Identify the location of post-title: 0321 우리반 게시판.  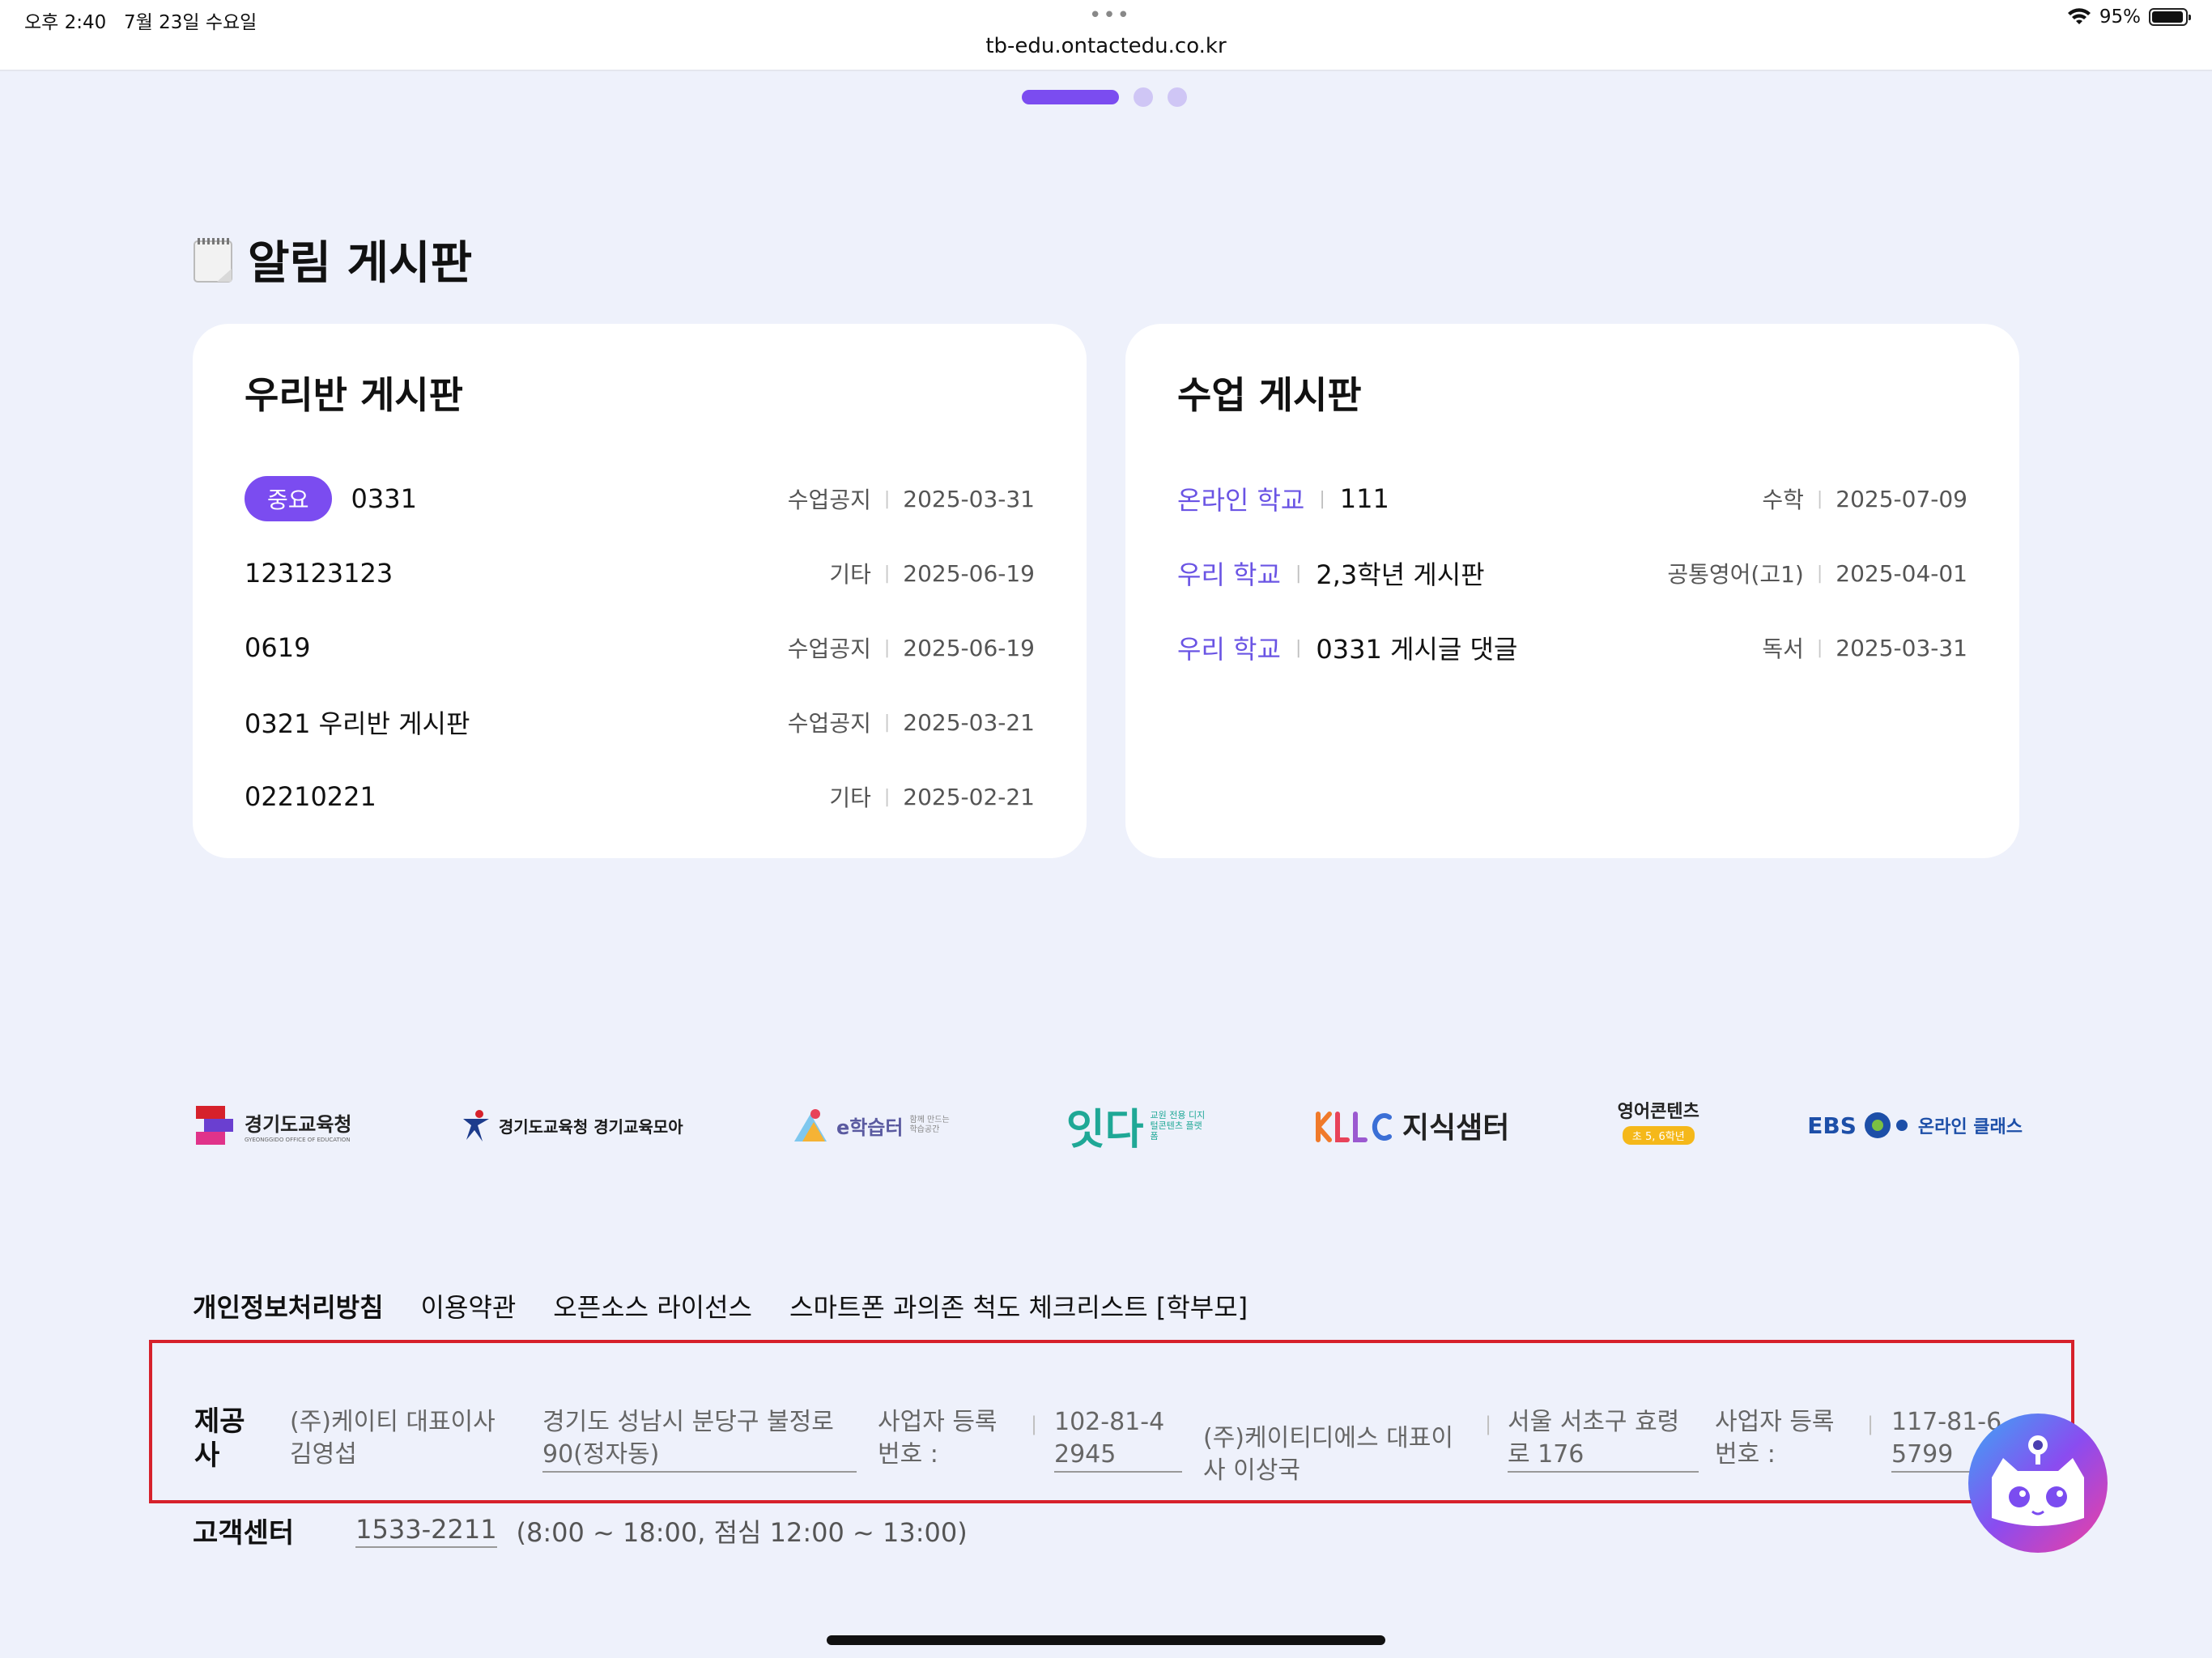
(358, 722).